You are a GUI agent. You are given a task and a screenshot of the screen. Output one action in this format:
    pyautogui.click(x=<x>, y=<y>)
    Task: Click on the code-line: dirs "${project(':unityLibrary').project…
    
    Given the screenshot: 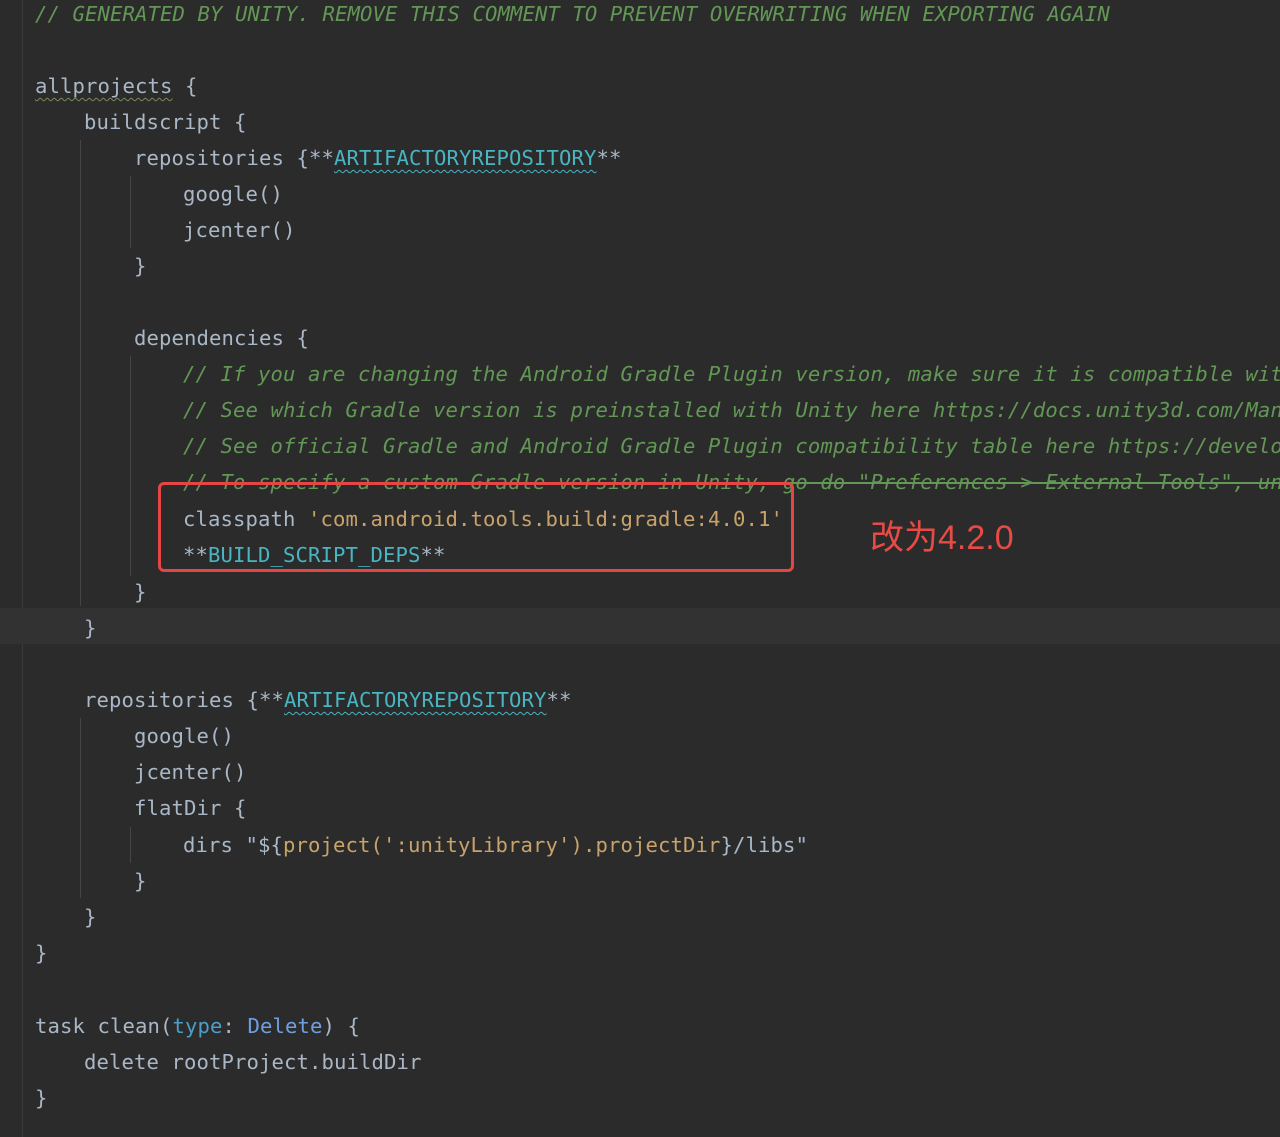 What is the action you would take?
    pyautogui.click(x=495, y=845)
    